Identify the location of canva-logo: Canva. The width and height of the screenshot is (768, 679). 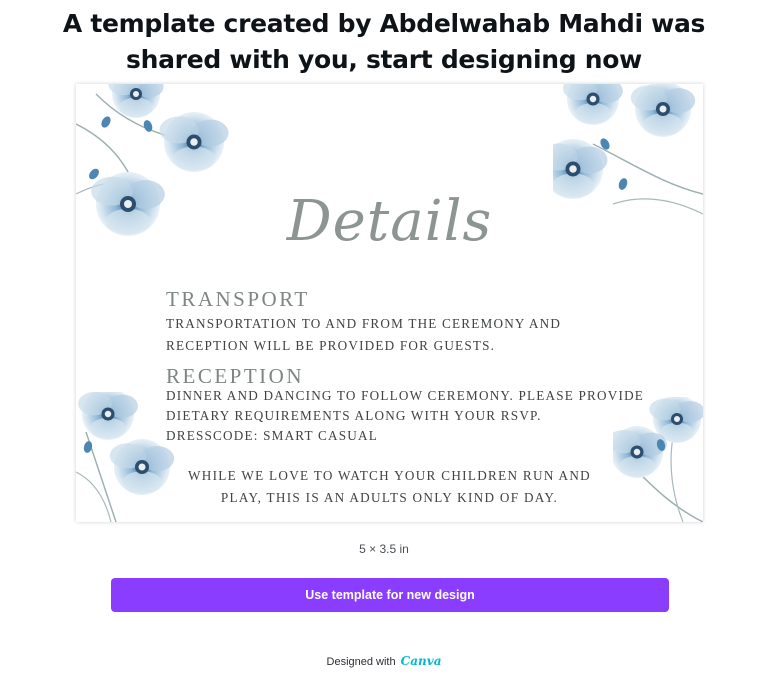
(421, 661).